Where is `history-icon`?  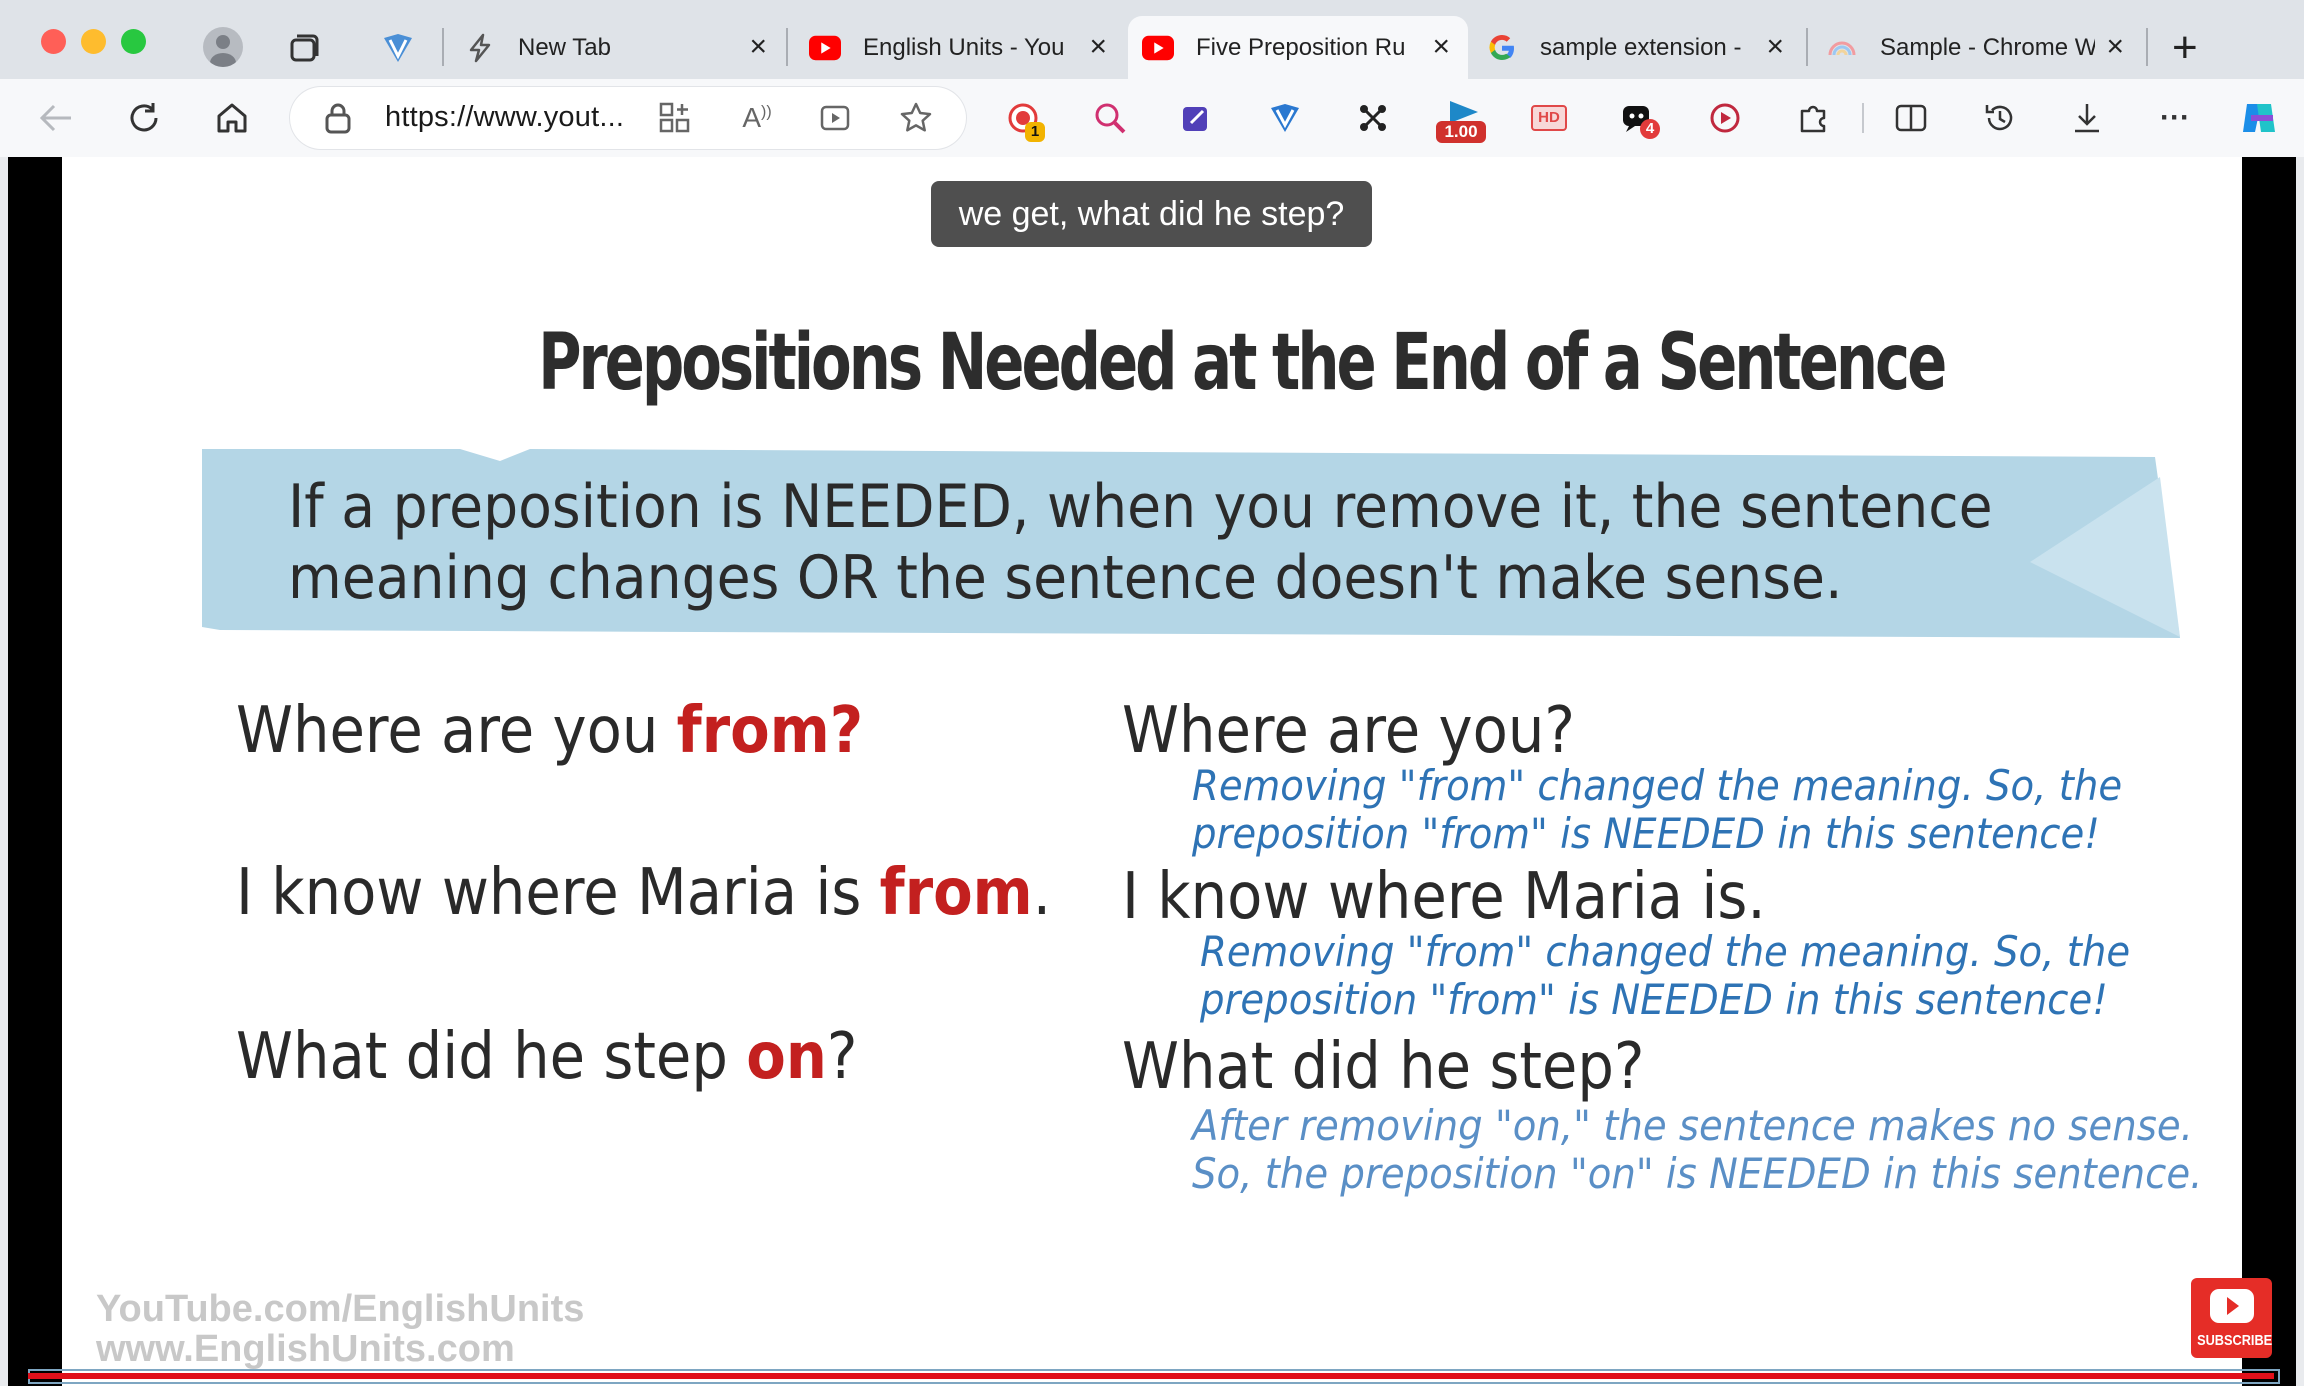
history-icon is located at coordinates (1999, 118).